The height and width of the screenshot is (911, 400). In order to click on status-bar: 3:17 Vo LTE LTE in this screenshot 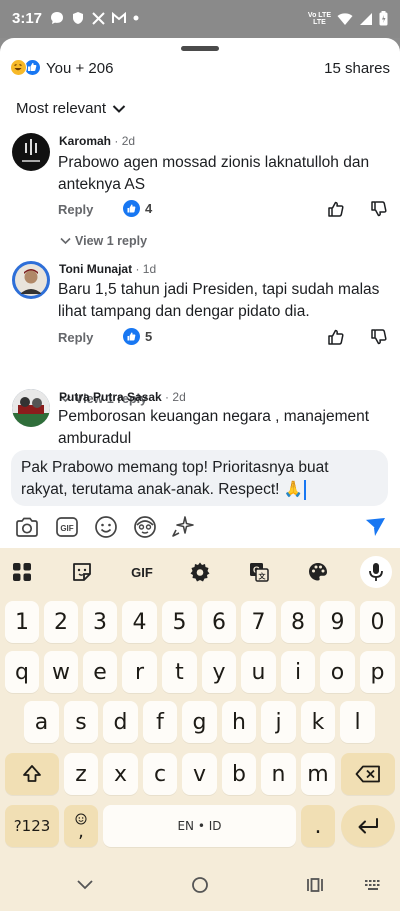, I will do `click(200, 19)`.